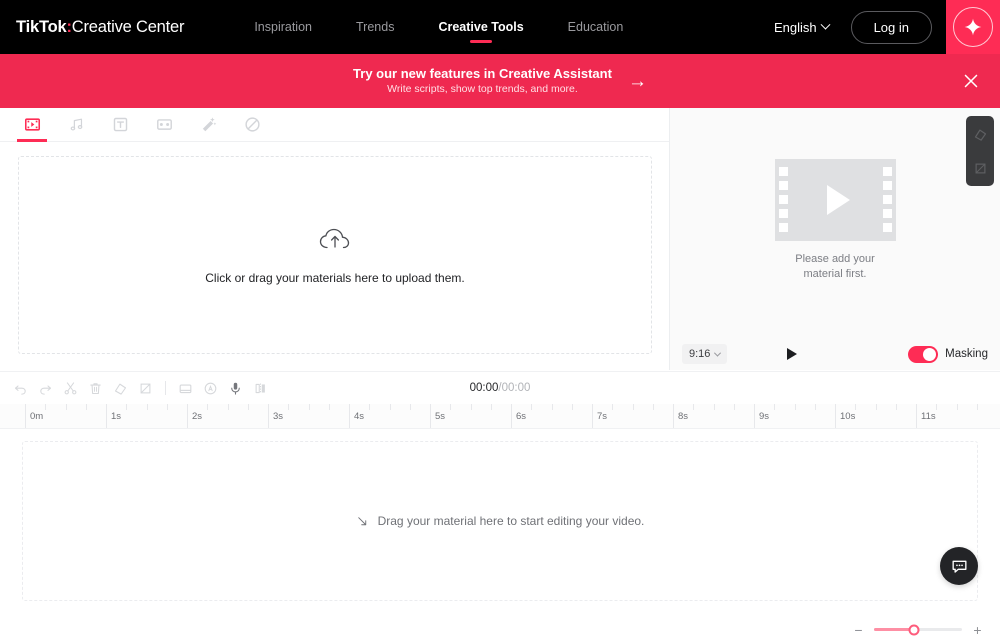  I want to click on ruler-tick-label: 11s, so click(928, 416).